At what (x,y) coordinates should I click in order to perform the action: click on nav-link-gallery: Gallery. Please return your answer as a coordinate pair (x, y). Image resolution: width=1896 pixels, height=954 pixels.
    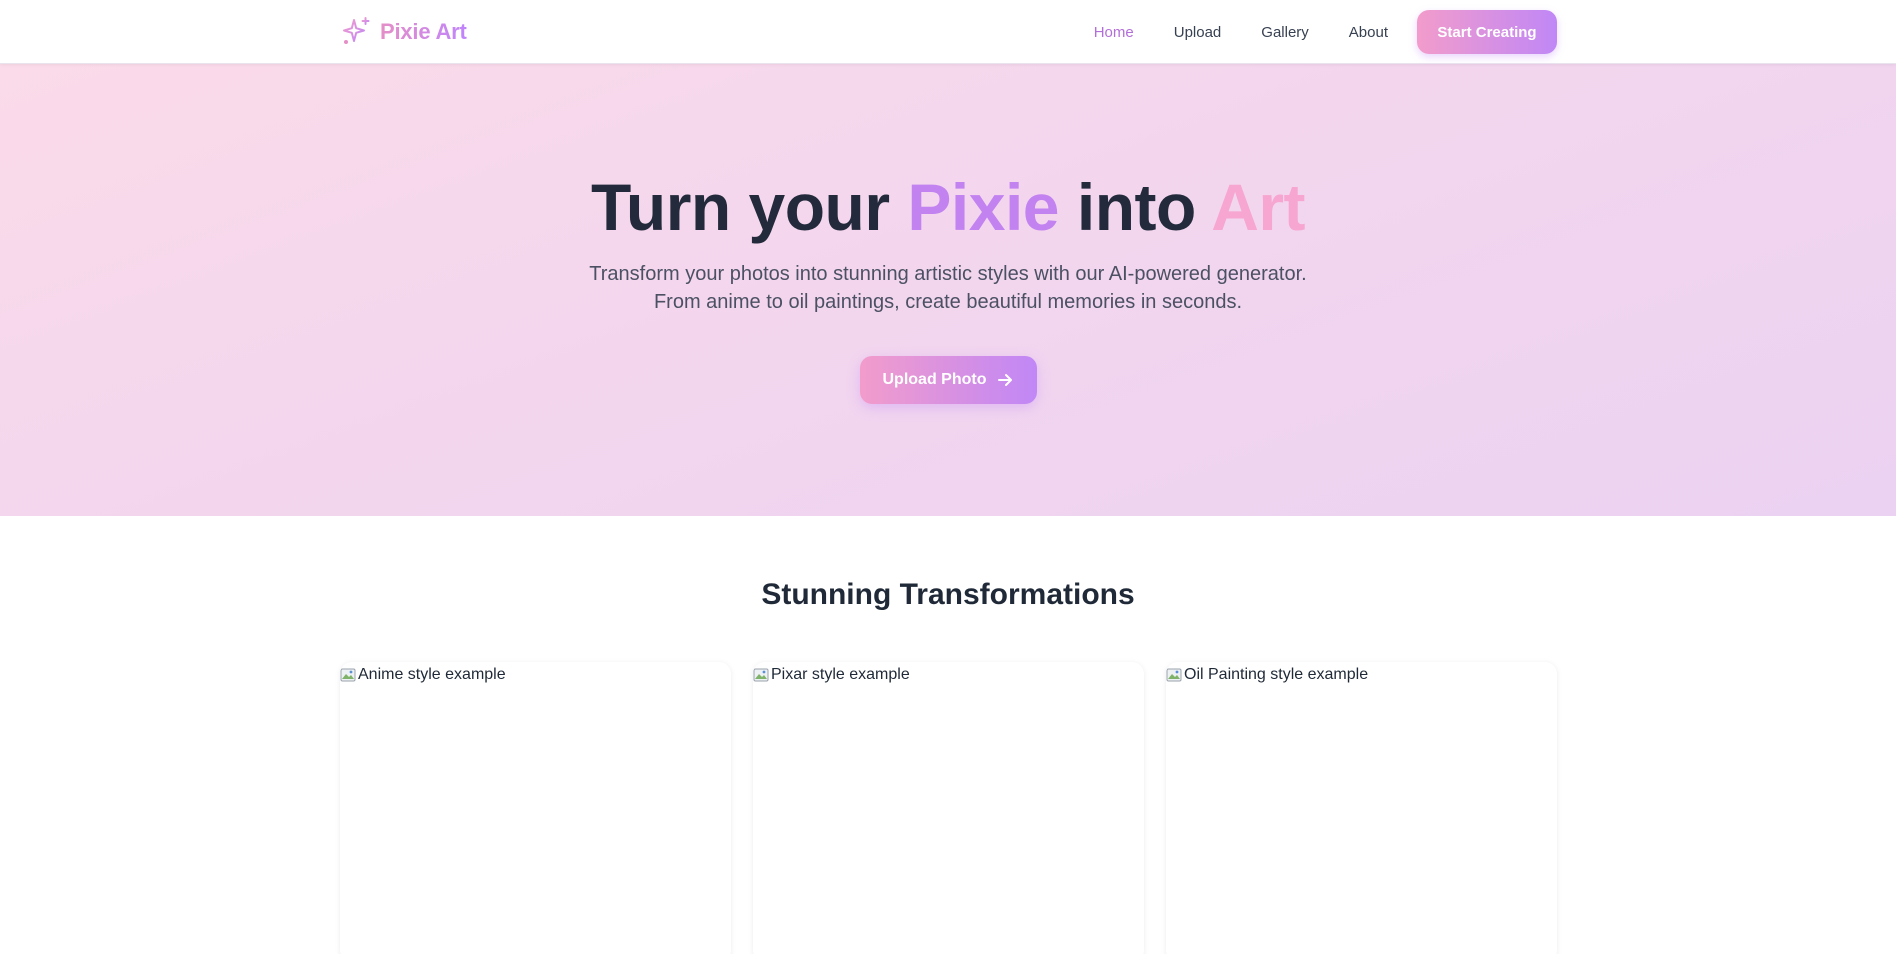
    Looking at the image, I should click on (1285, 32).